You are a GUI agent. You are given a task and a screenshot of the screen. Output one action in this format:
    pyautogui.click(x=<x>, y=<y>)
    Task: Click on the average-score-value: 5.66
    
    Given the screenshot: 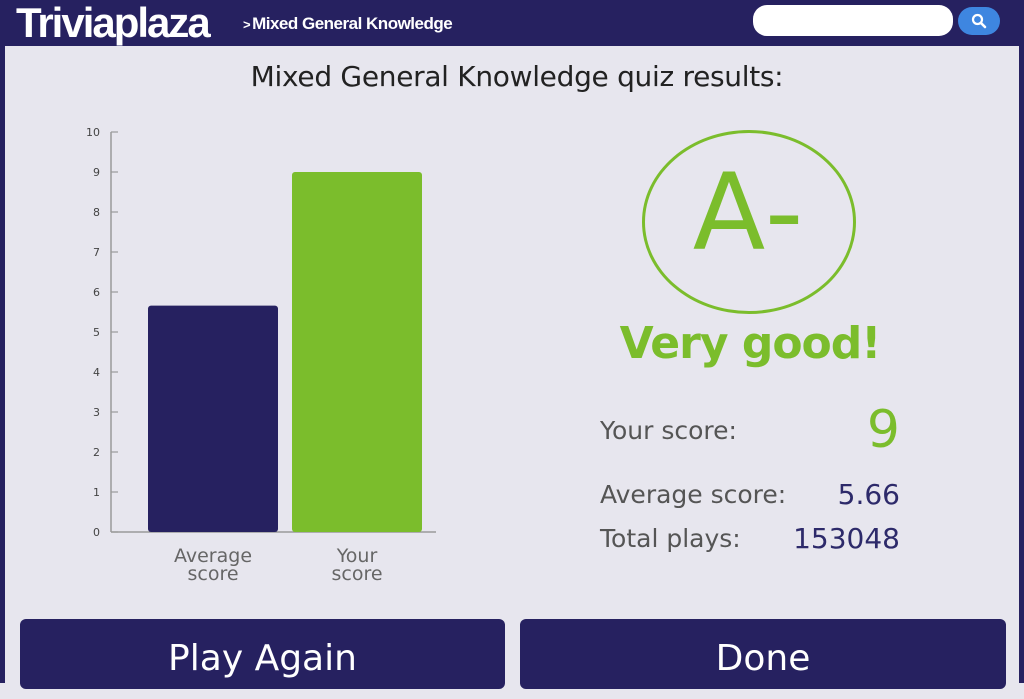 What is the action you would take?
    pyautogui.click(x=868, y=494)
    